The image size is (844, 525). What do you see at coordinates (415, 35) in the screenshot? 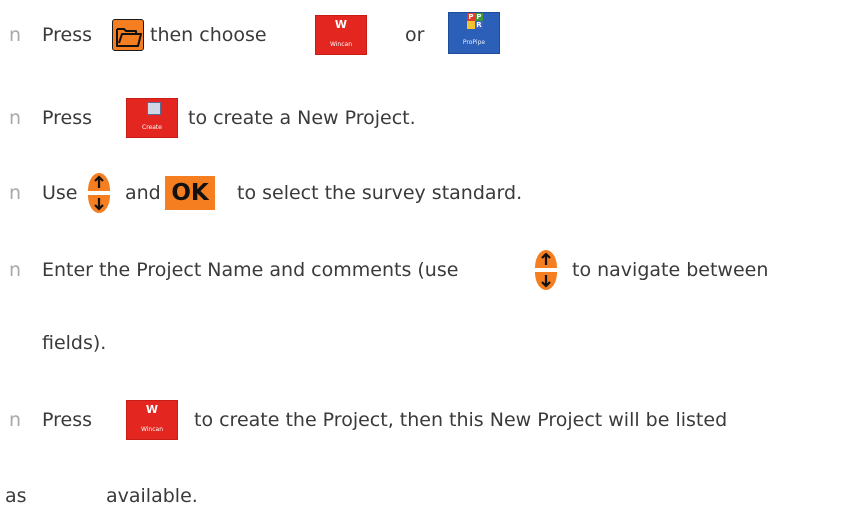
I see `step-1-or-text: or` at bounding box center [415, 35].